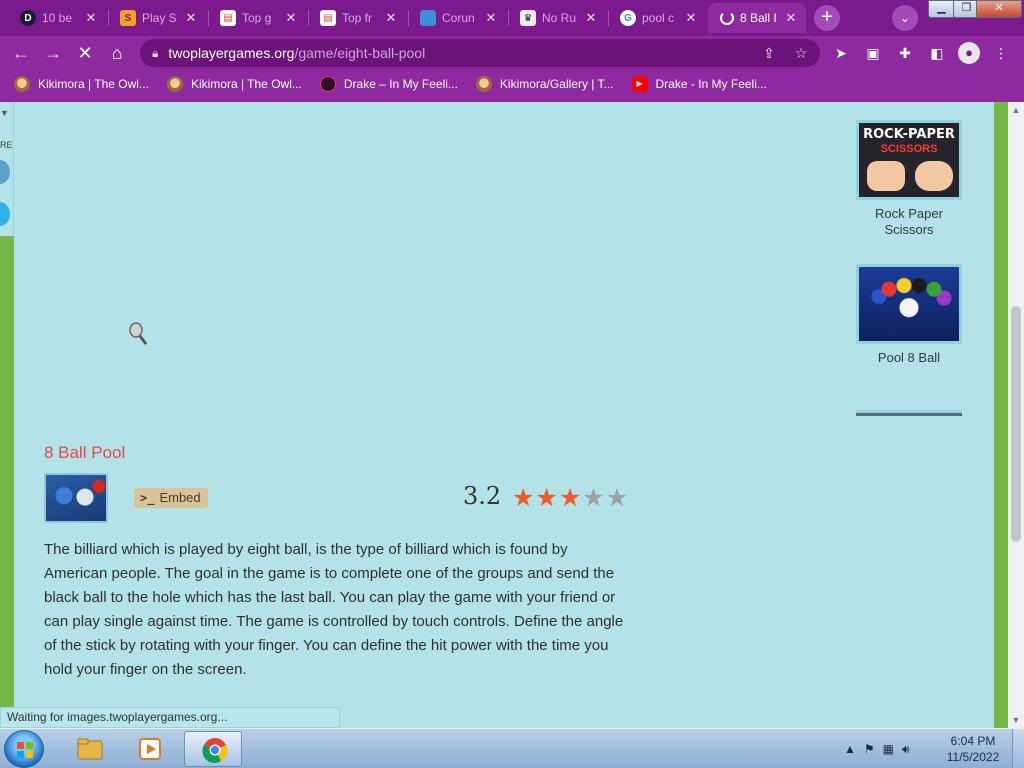 This screenshot has height=768, width=1024. I want to click on taskbar-clock: 6:04 PM 11/5/2022, so click(973, 749).